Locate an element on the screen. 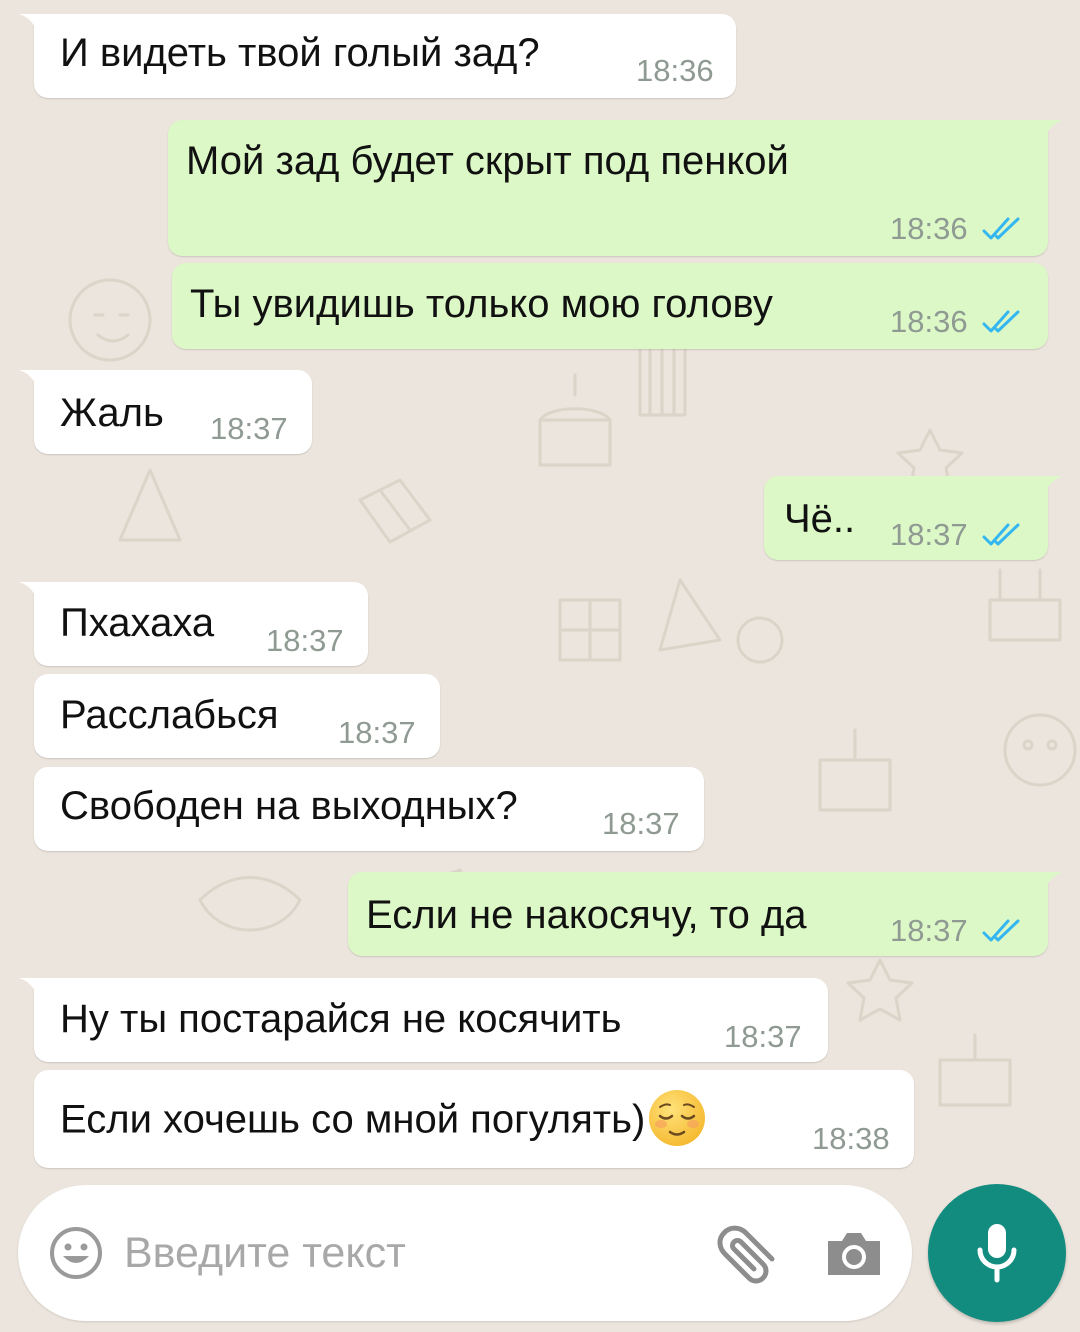  message-text: Пхахаха is located at coordinates (137, 623).